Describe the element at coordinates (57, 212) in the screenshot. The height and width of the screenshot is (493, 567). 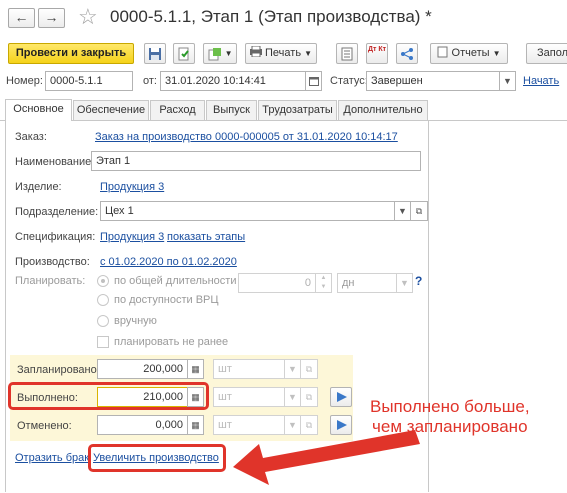
I see `division-label: Подразделение:` at that location.